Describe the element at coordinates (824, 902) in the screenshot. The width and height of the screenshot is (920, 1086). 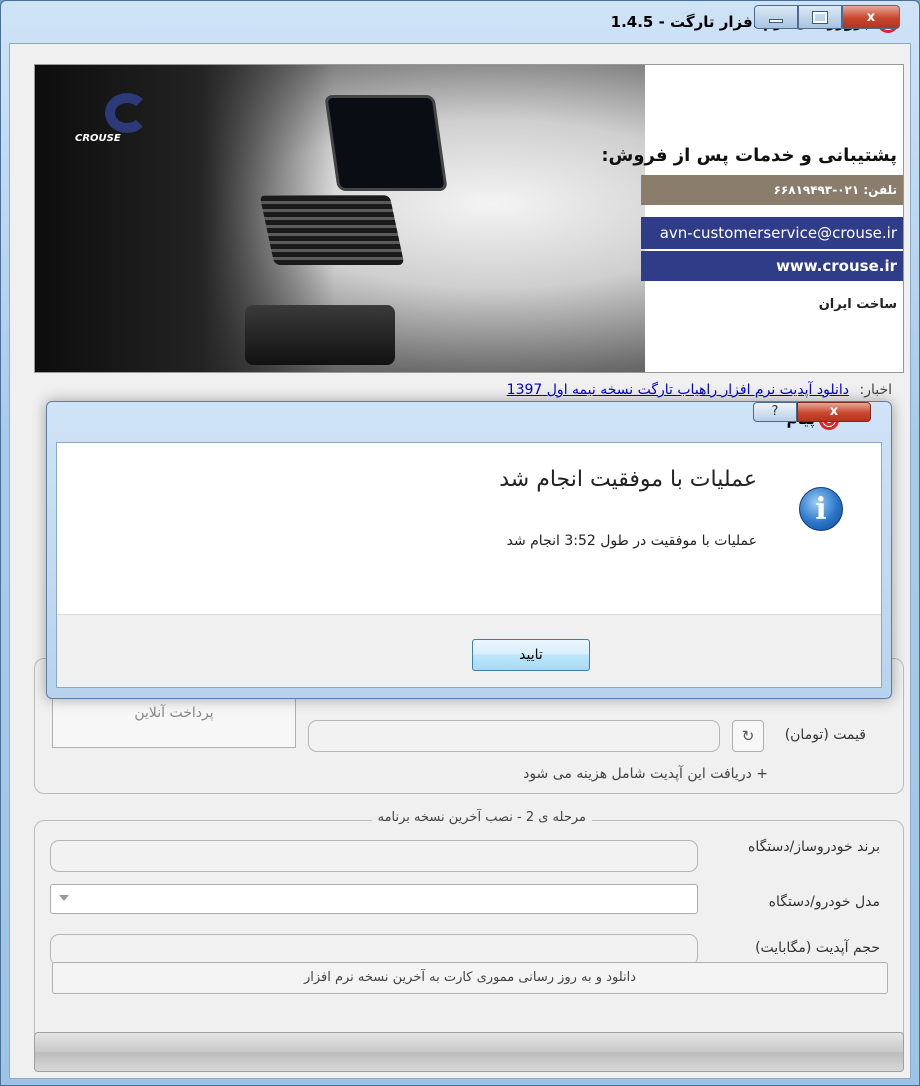
I see `model-label: مدل خودرو/دستگاه` at that location.